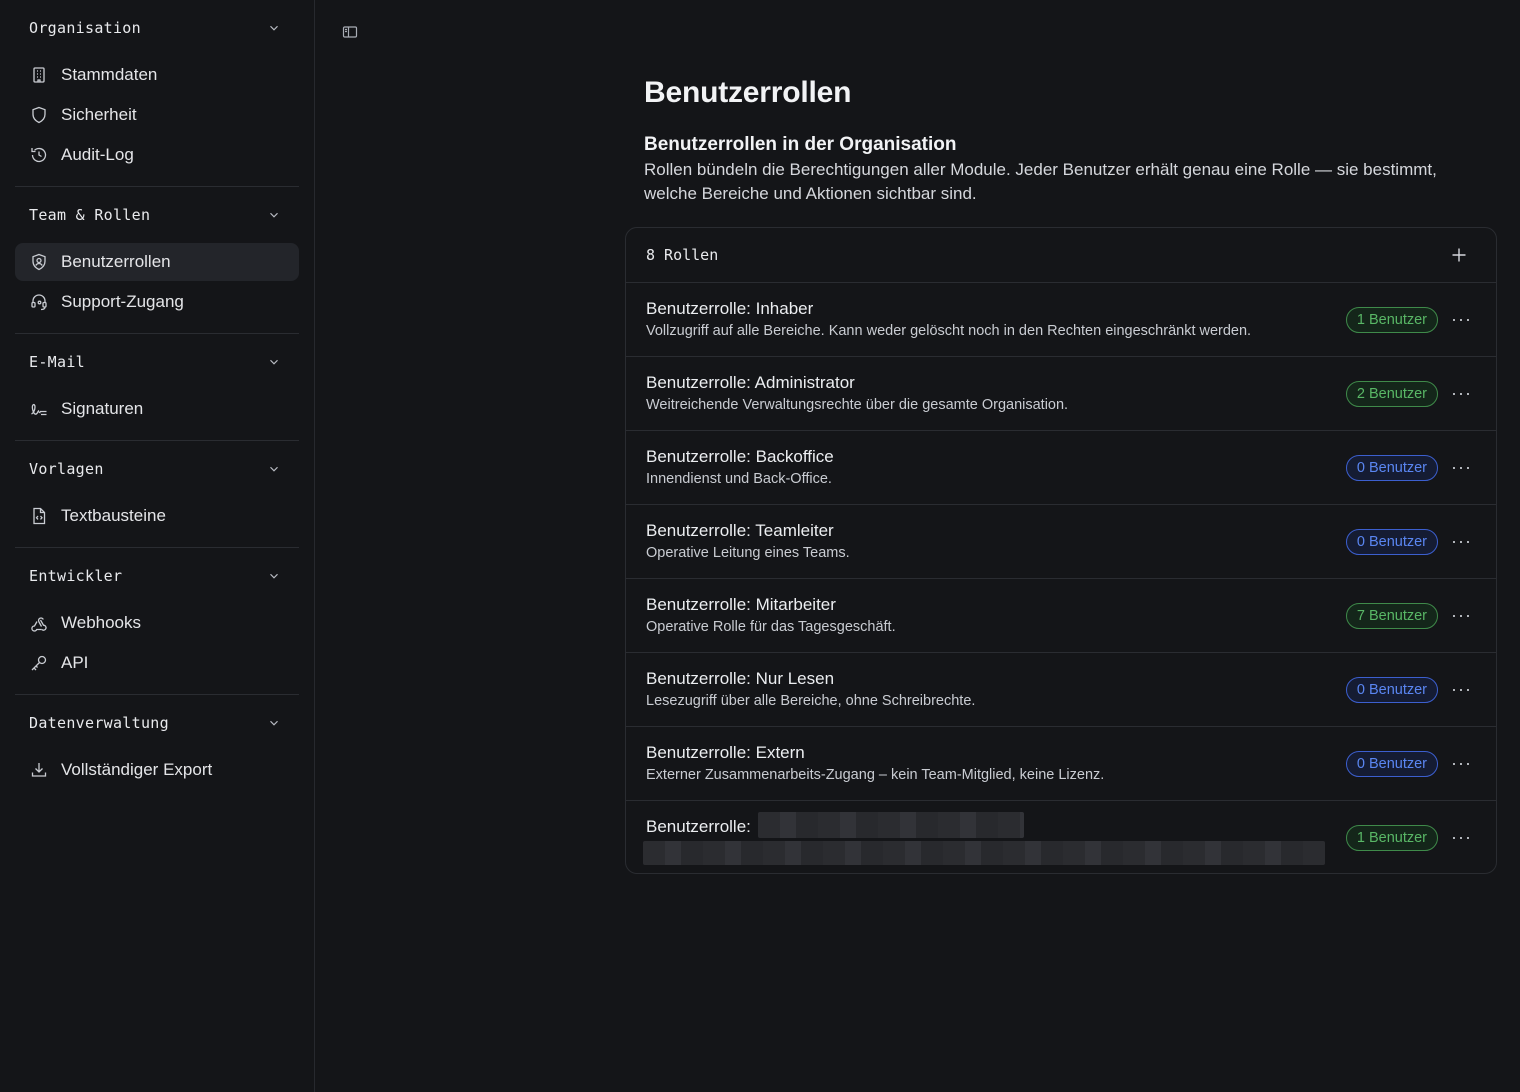  I want to click on sidebar-item-label: Sicherheit, so click(99, 114).